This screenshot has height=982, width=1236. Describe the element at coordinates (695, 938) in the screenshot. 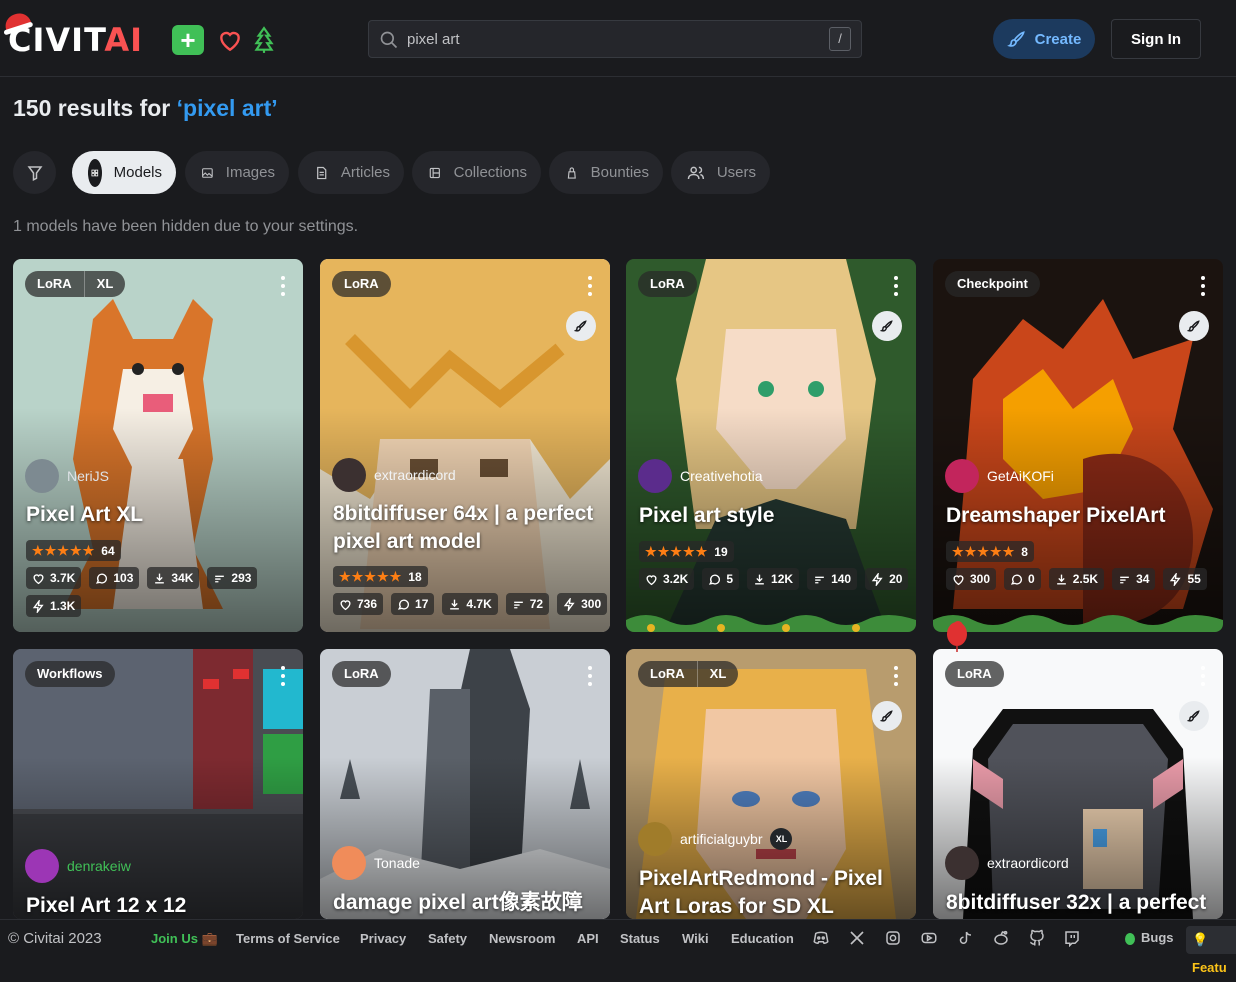

I see `footer-link-wiki: Wiki` at that location.